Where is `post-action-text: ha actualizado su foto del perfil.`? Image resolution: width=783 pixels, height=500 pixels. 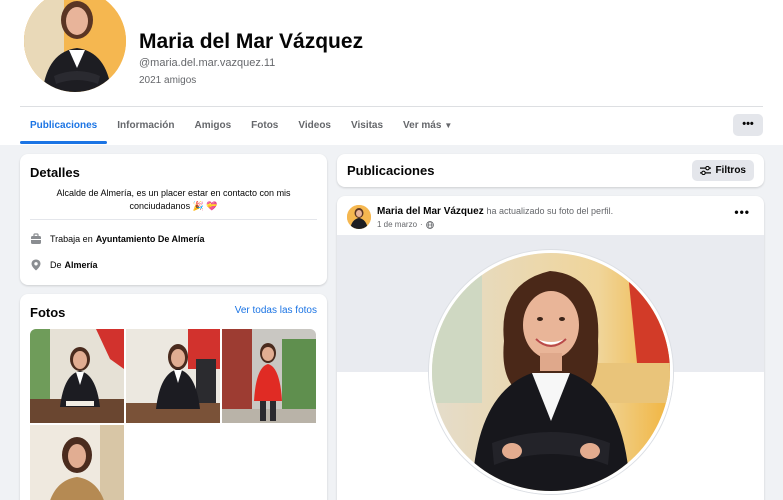
post-action-text: ha actualizado su foto del perfil. is located at coordinates (550, 211).